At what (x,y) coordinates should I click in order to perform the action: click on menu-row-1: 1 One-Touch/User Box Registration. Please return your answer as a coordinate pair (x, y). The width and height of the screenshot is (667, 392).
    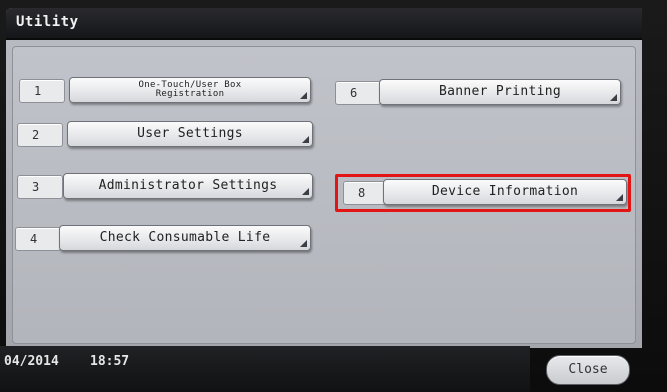
    Looking at the image, I should click on (167, 90).